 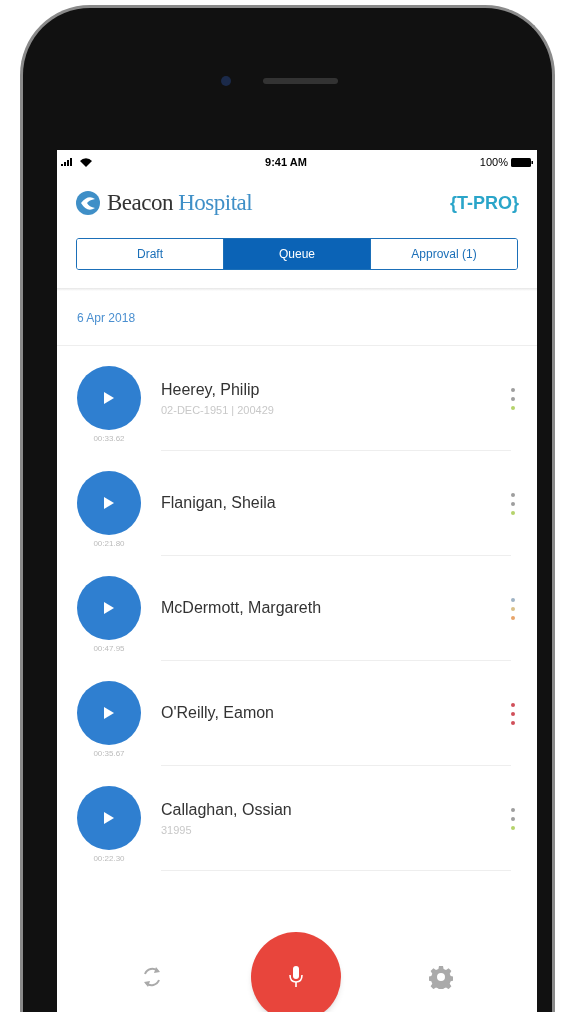 What do you see at coordinates (242, 608) in the screenshot?
I see `patient-name: McDermott, Margareth` at bounding box center [242, 608].